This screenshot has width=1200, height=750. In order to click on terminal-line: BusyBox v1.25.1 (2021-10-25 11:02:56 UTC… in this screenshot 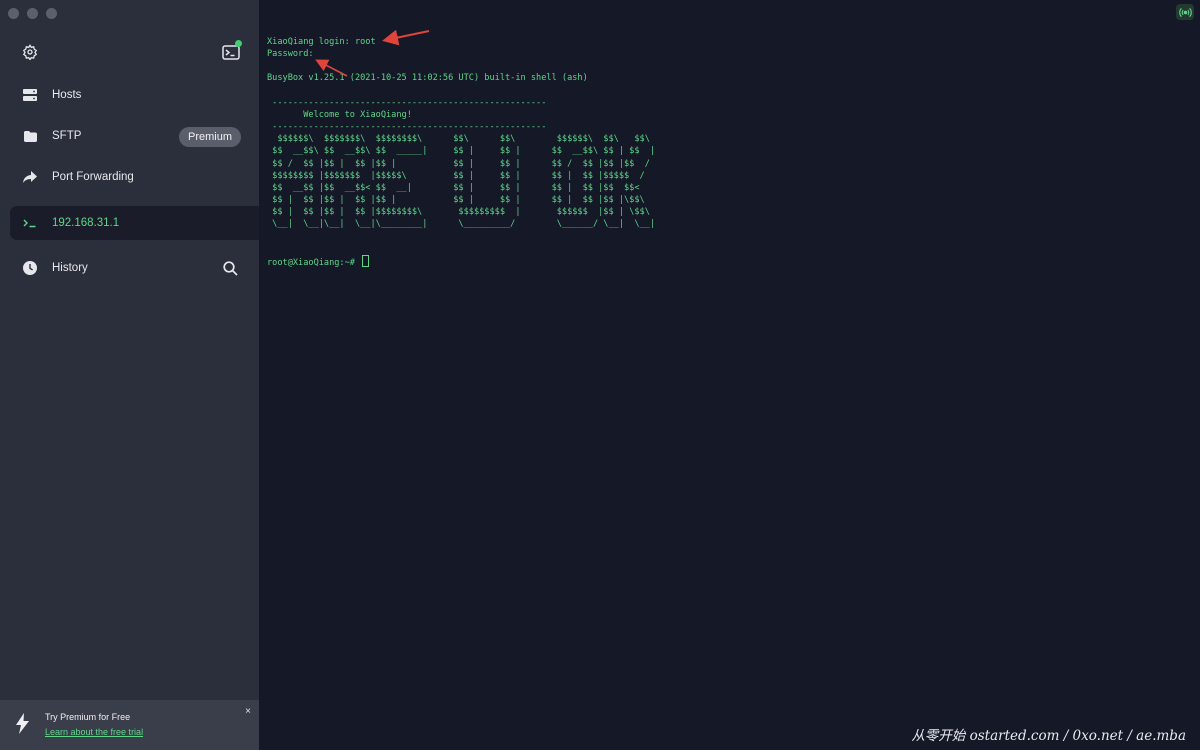, I will do `click(427, 78)`.